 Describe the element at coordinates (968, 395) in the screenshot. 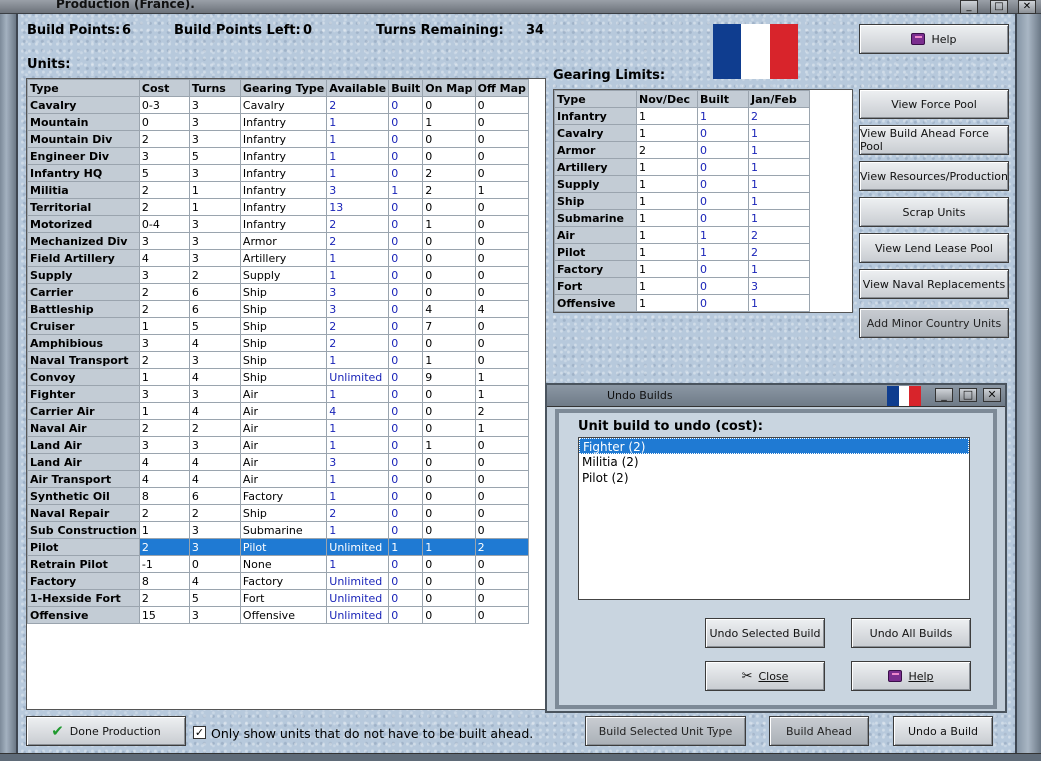

I see `undo-dialog-maximize-icon: □` at that location.